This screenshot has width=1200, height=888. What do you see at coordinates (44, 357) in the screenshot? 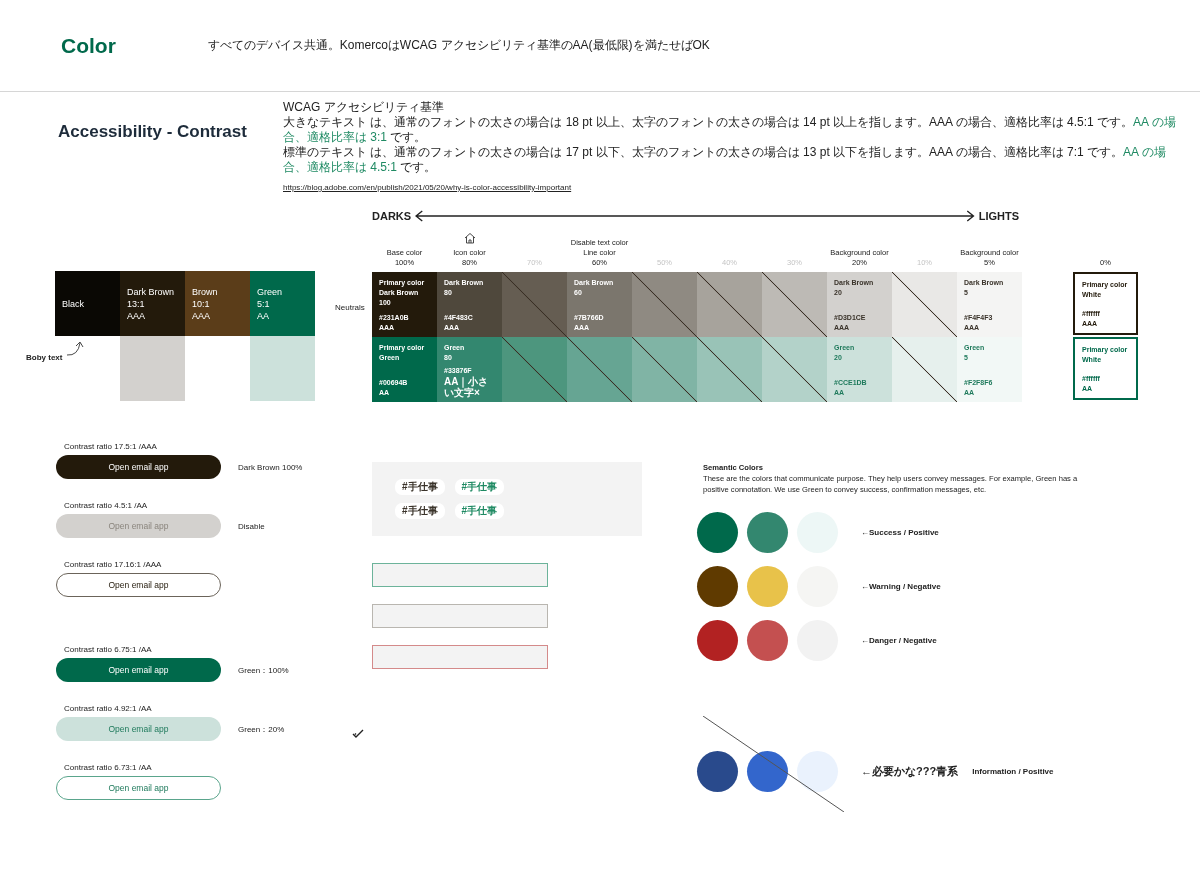
I see `annotation-label: Boby text` at bounding box center [44, 357].